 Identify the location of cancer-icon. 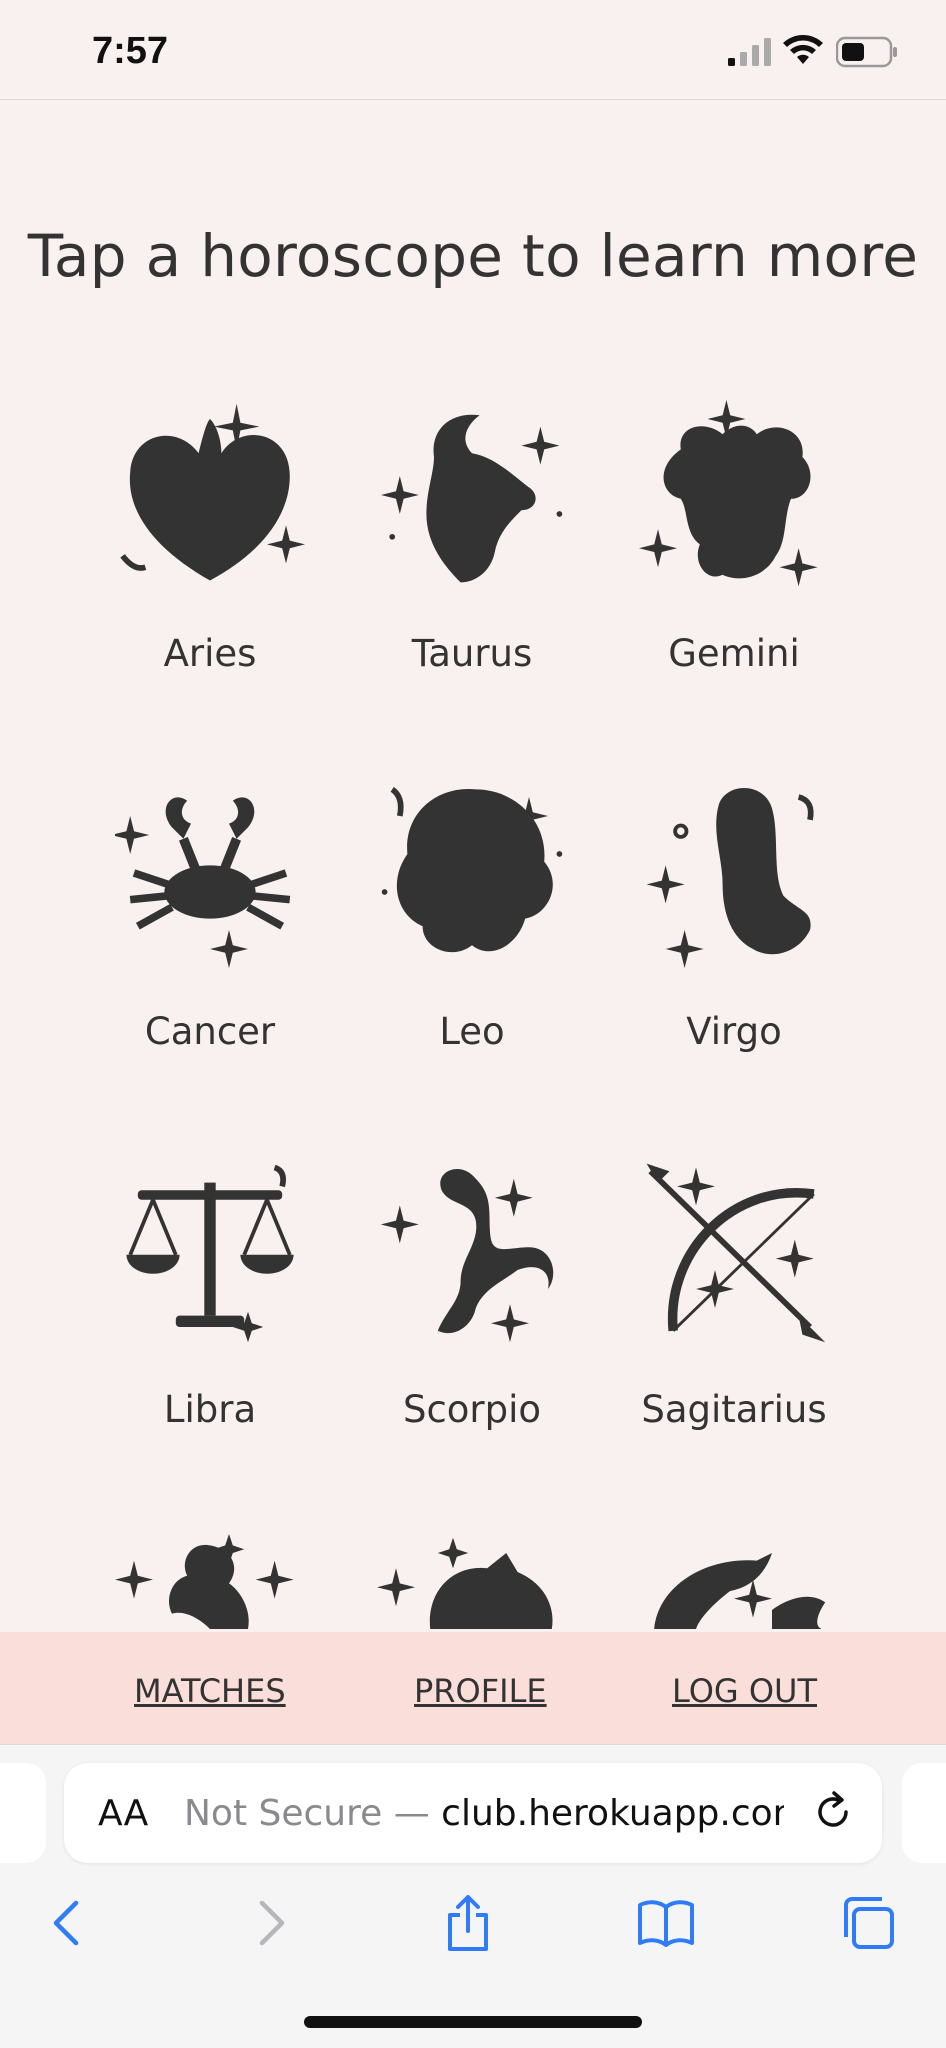
(203, 882).